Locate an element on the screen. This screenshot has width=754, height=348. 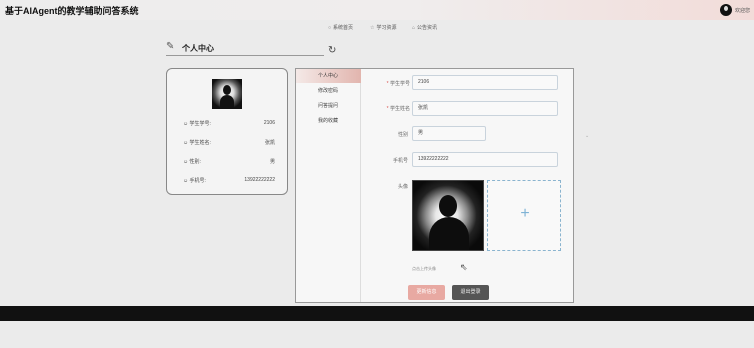
info-label: ☺ 学生姓名: is located at coordinates (197, 143).